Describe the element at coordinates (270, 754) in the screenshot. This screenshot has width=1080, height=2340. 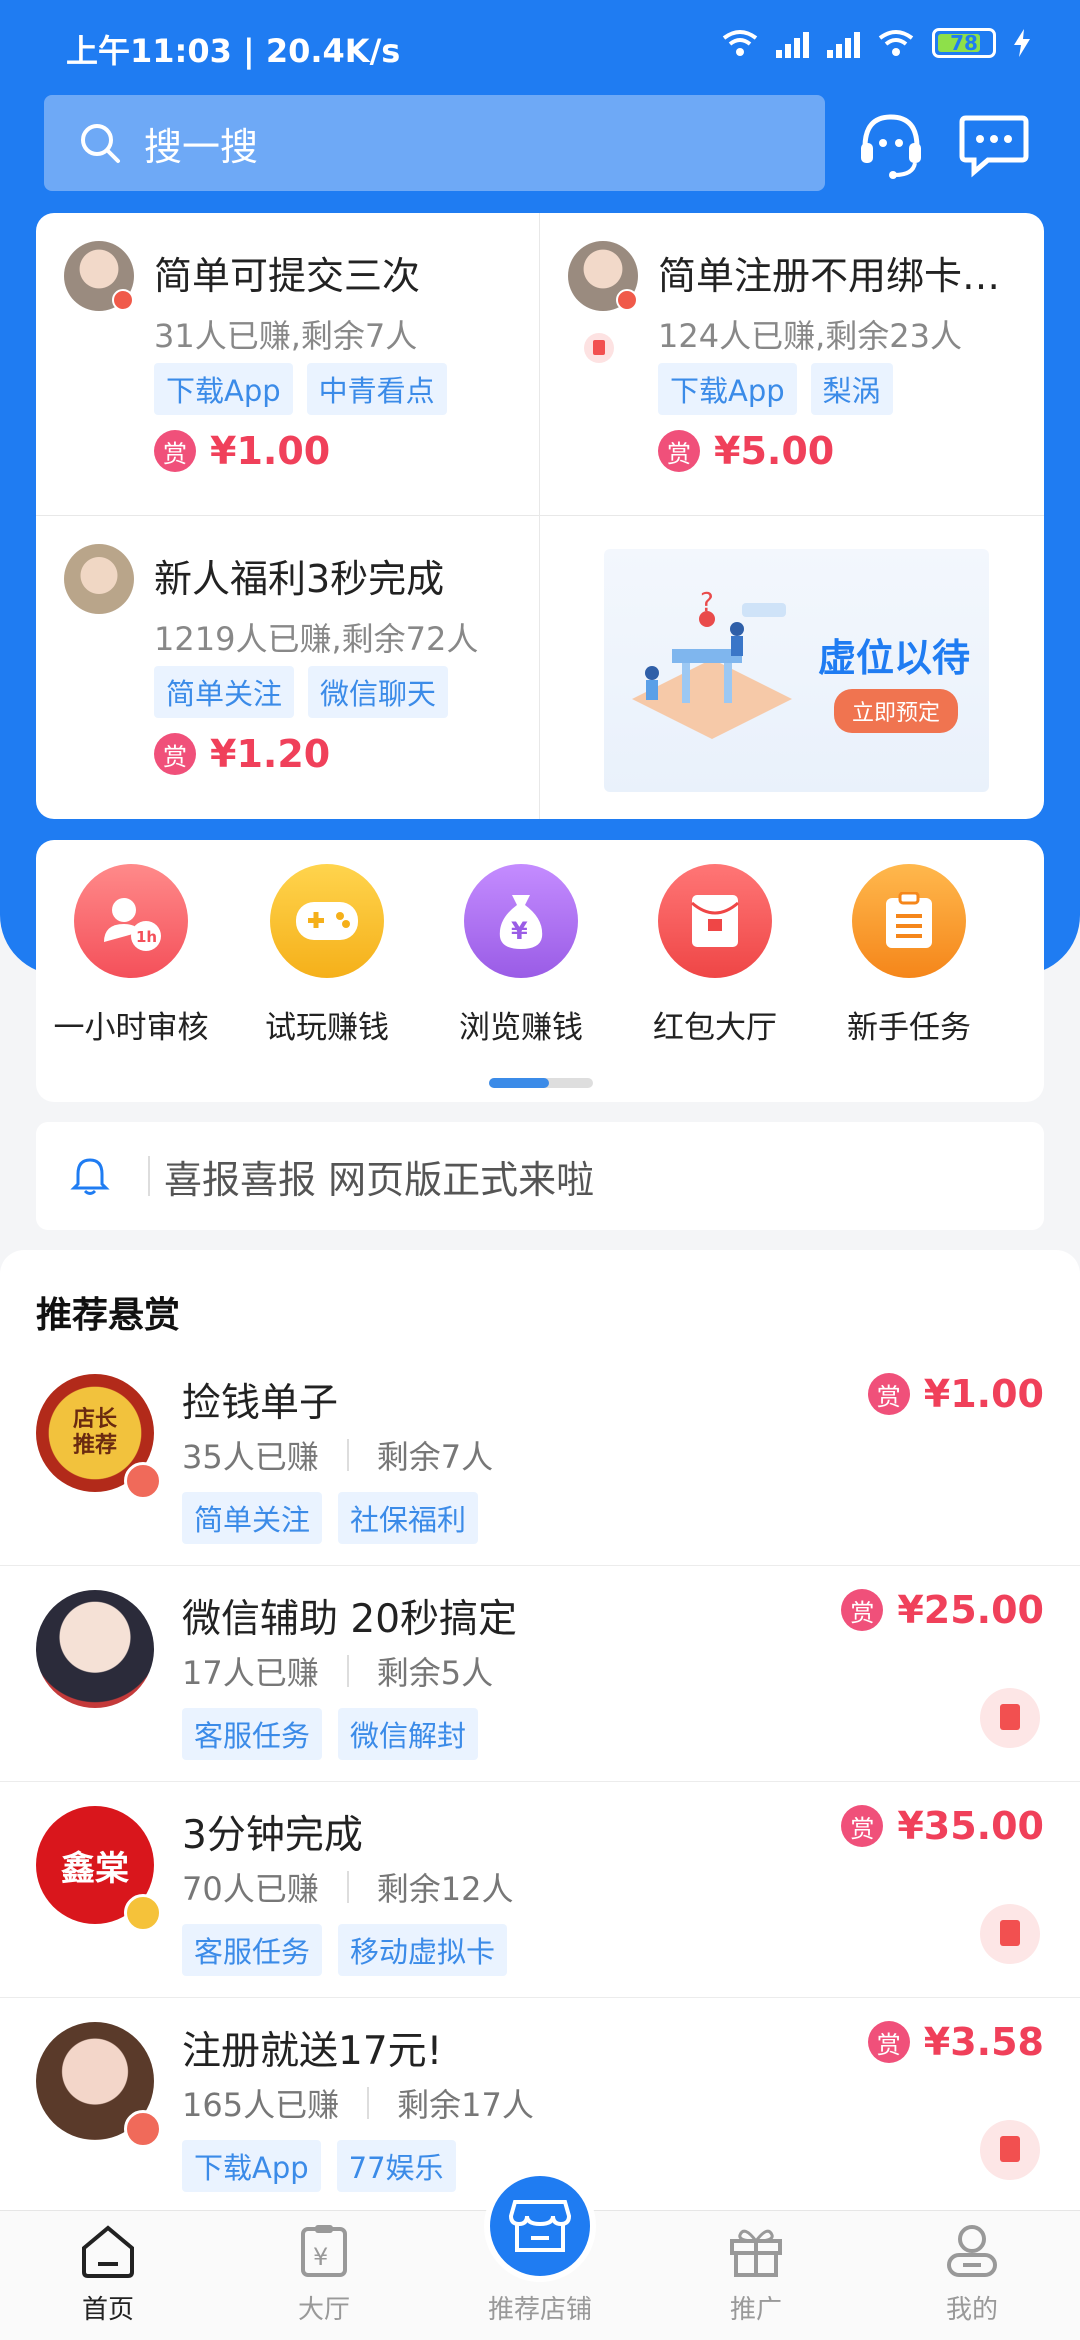
I see `task-price: ¥1.20` at that location.